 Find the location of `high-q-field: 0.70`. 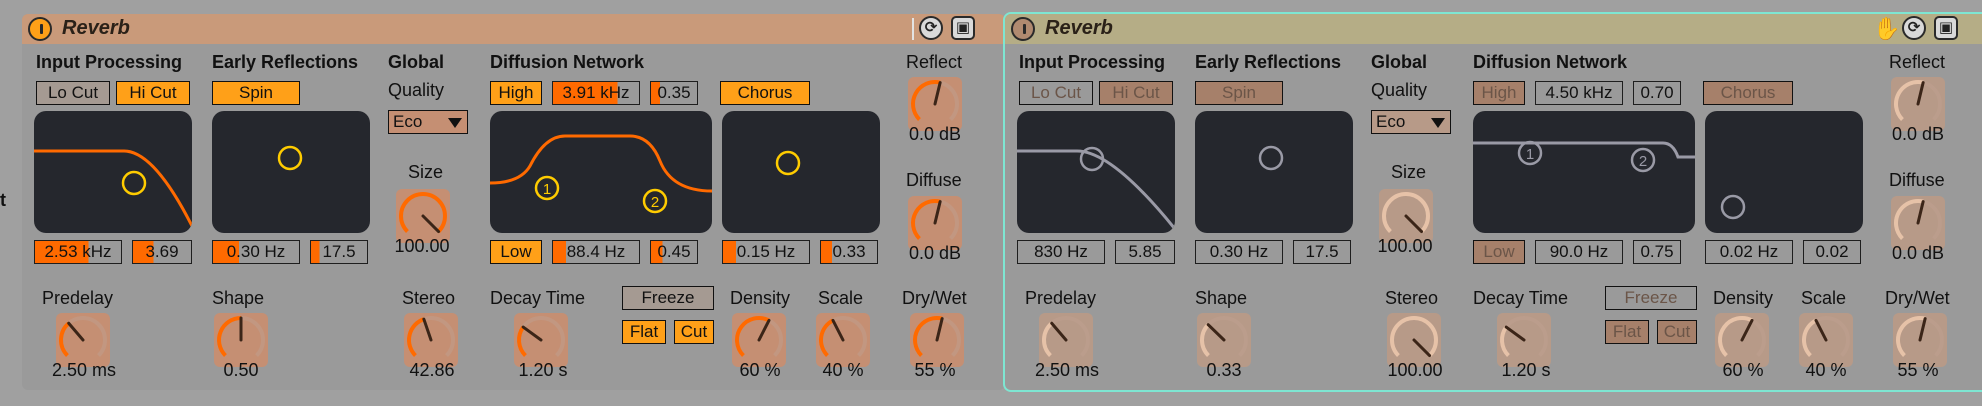

high-q-field: 0.70 is located at coordinates (1657, 93).